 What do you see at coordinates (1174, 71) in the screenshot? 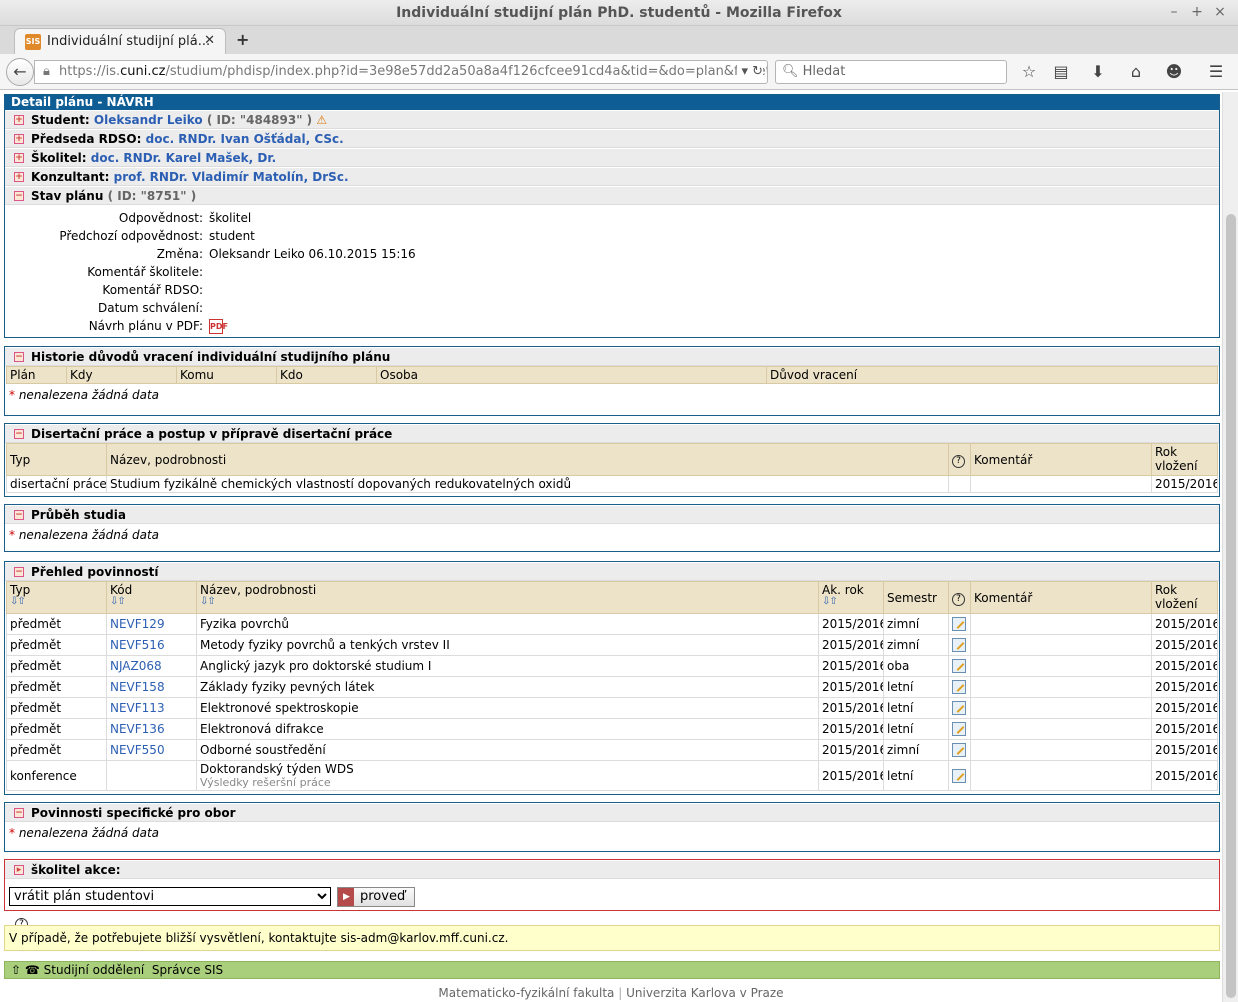
I see `chat-icon: ☻` at bounding box center [1174, 71].